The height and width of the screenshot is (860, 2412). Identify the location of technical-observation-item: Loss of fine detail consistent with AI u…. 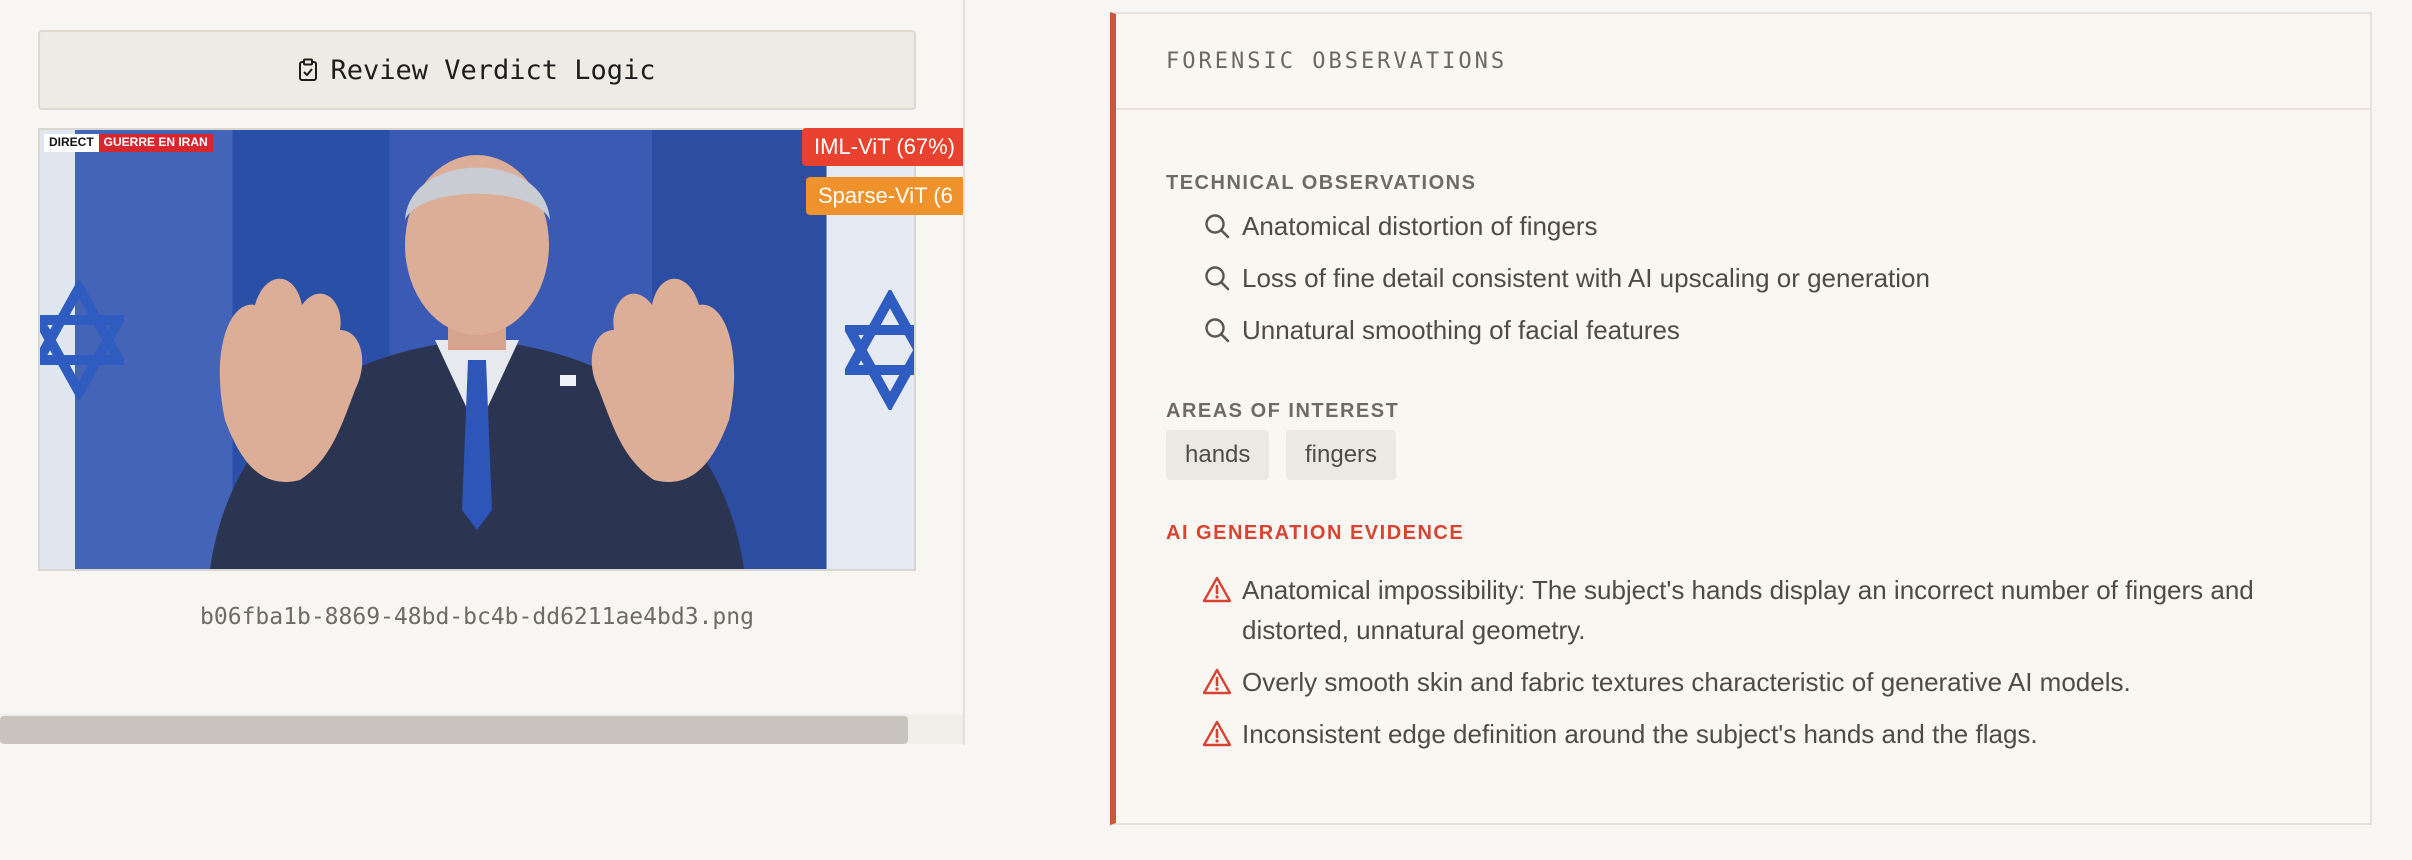
(1752, 278).